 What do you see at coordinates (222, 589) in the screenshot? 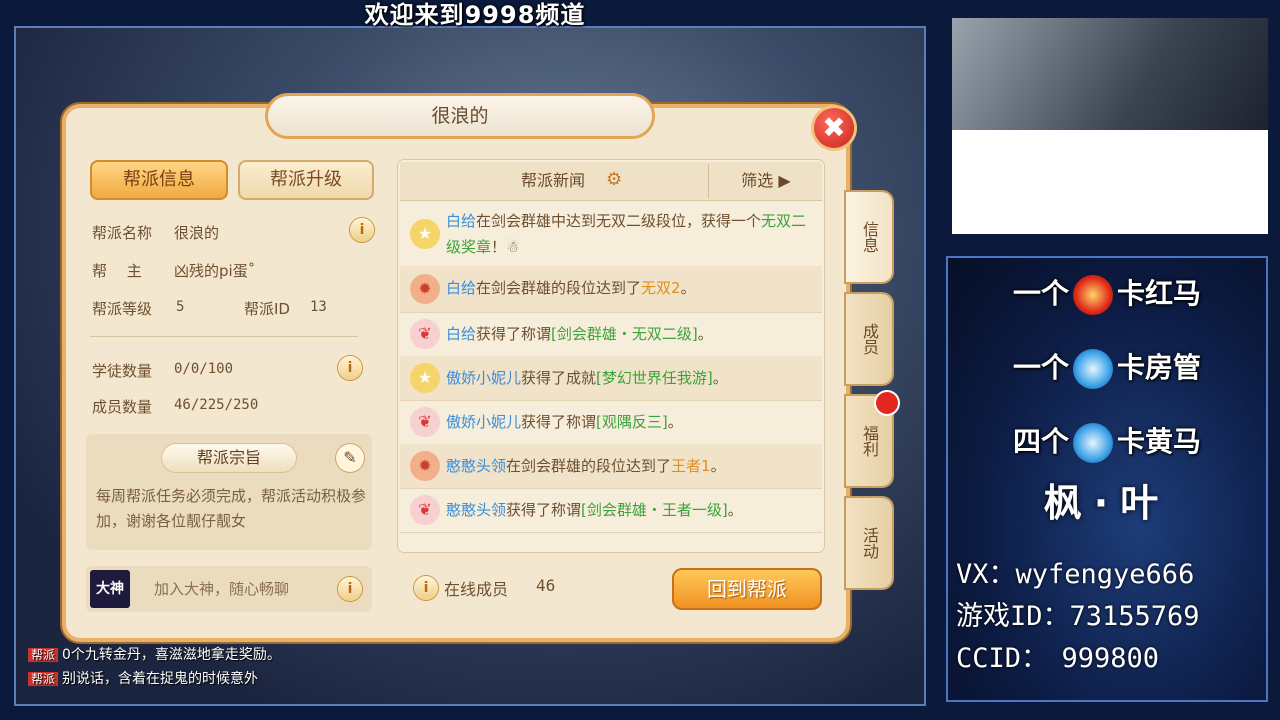
I see `dashen-join-text: 加入大神，随心畅聊` at bounding box center [222, 589].